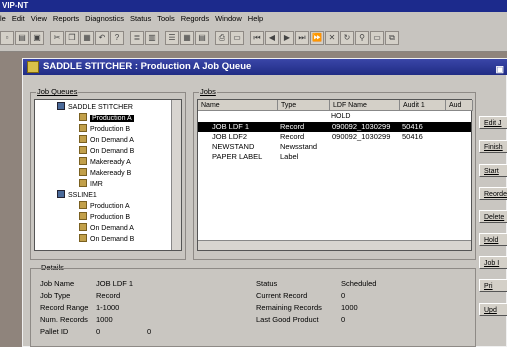 The image size is (507, 347). I want to click on list-icon: ☰, so click(172, 37).